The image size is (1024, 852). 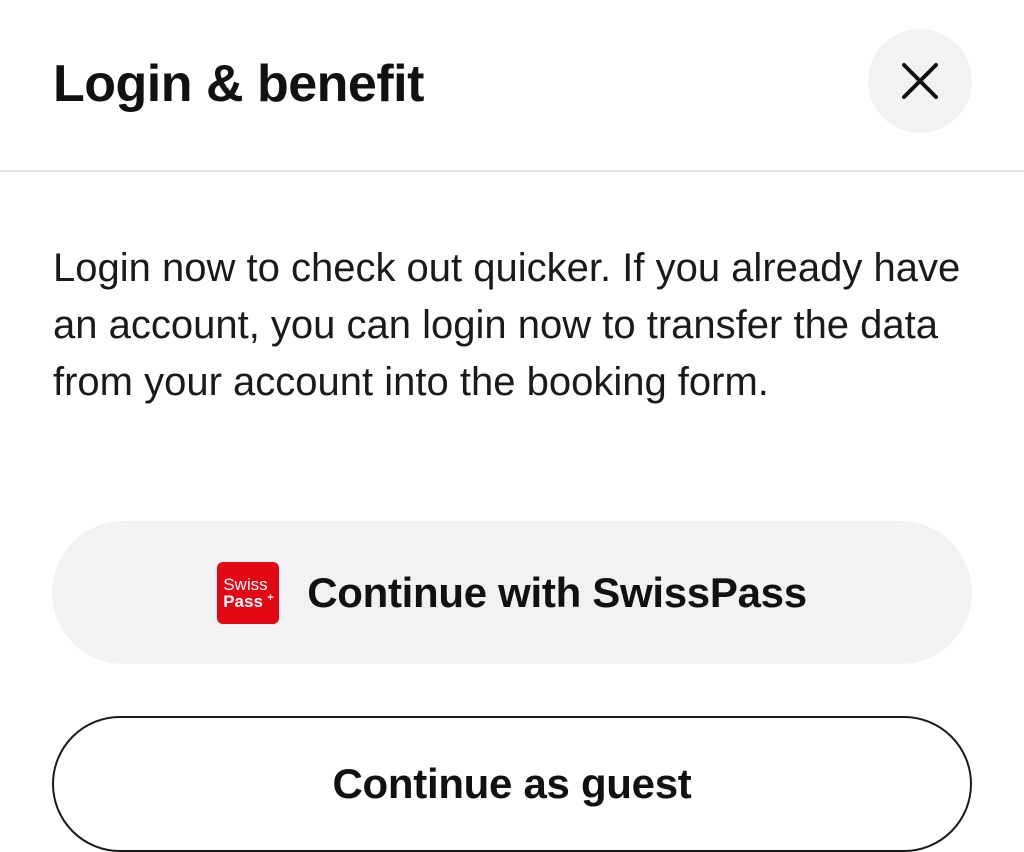 I want to click on dialog-title: Login & benefit, so click(x=238, y=84).